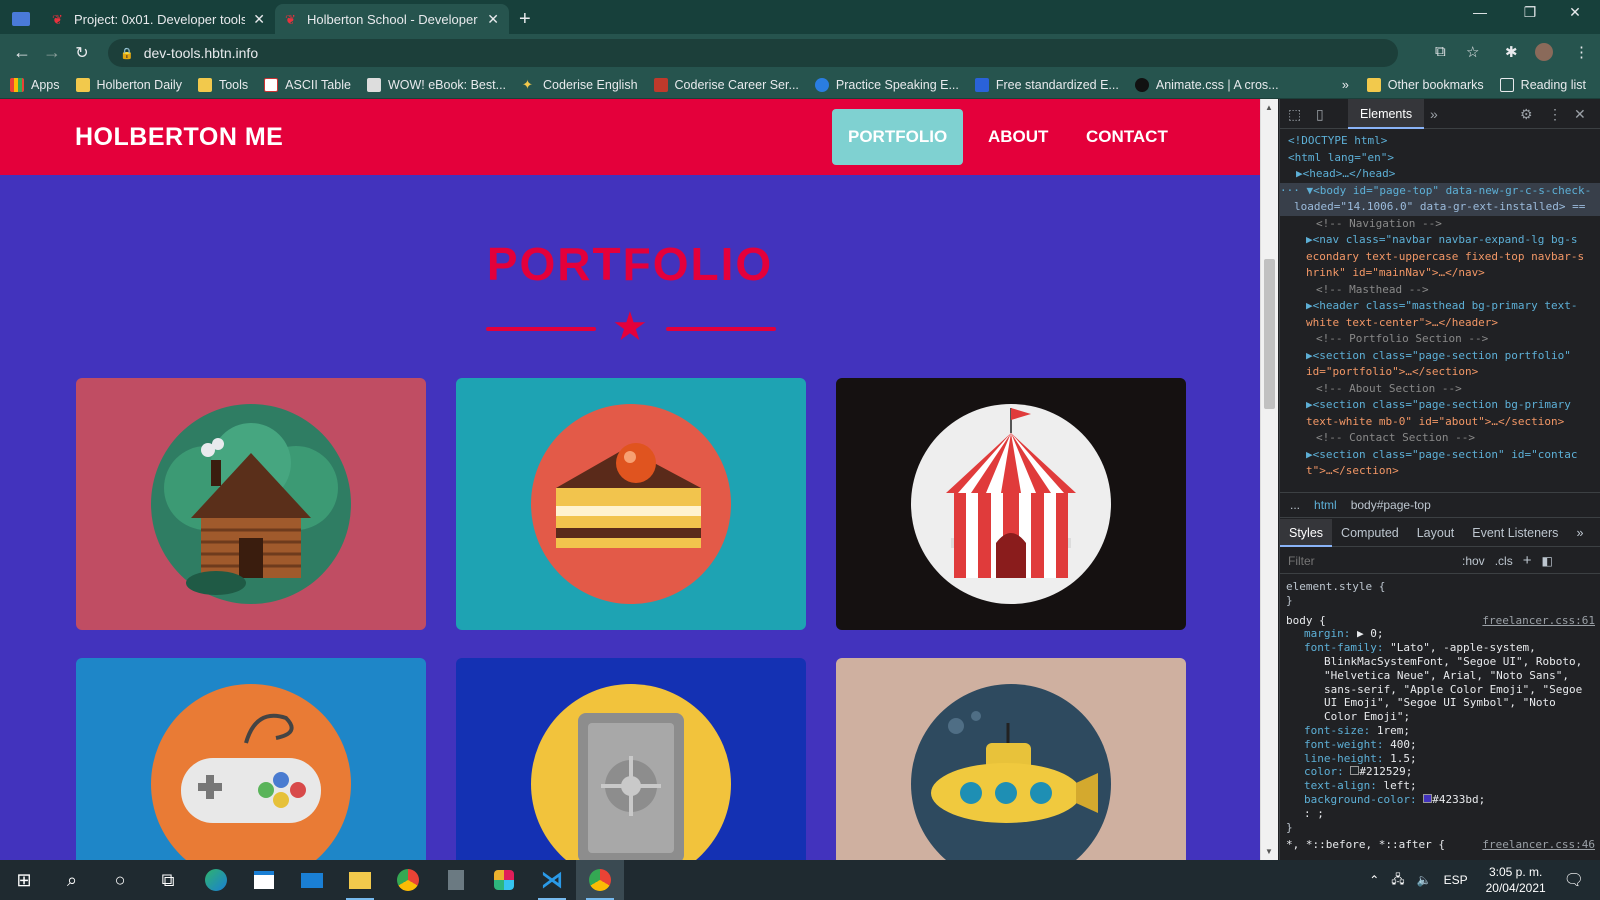 This screenshot has height=900, width=1600. Describe the element at coordinates (1397, 880) in the screenshot. I see `network-icon: 🖧` at that location.